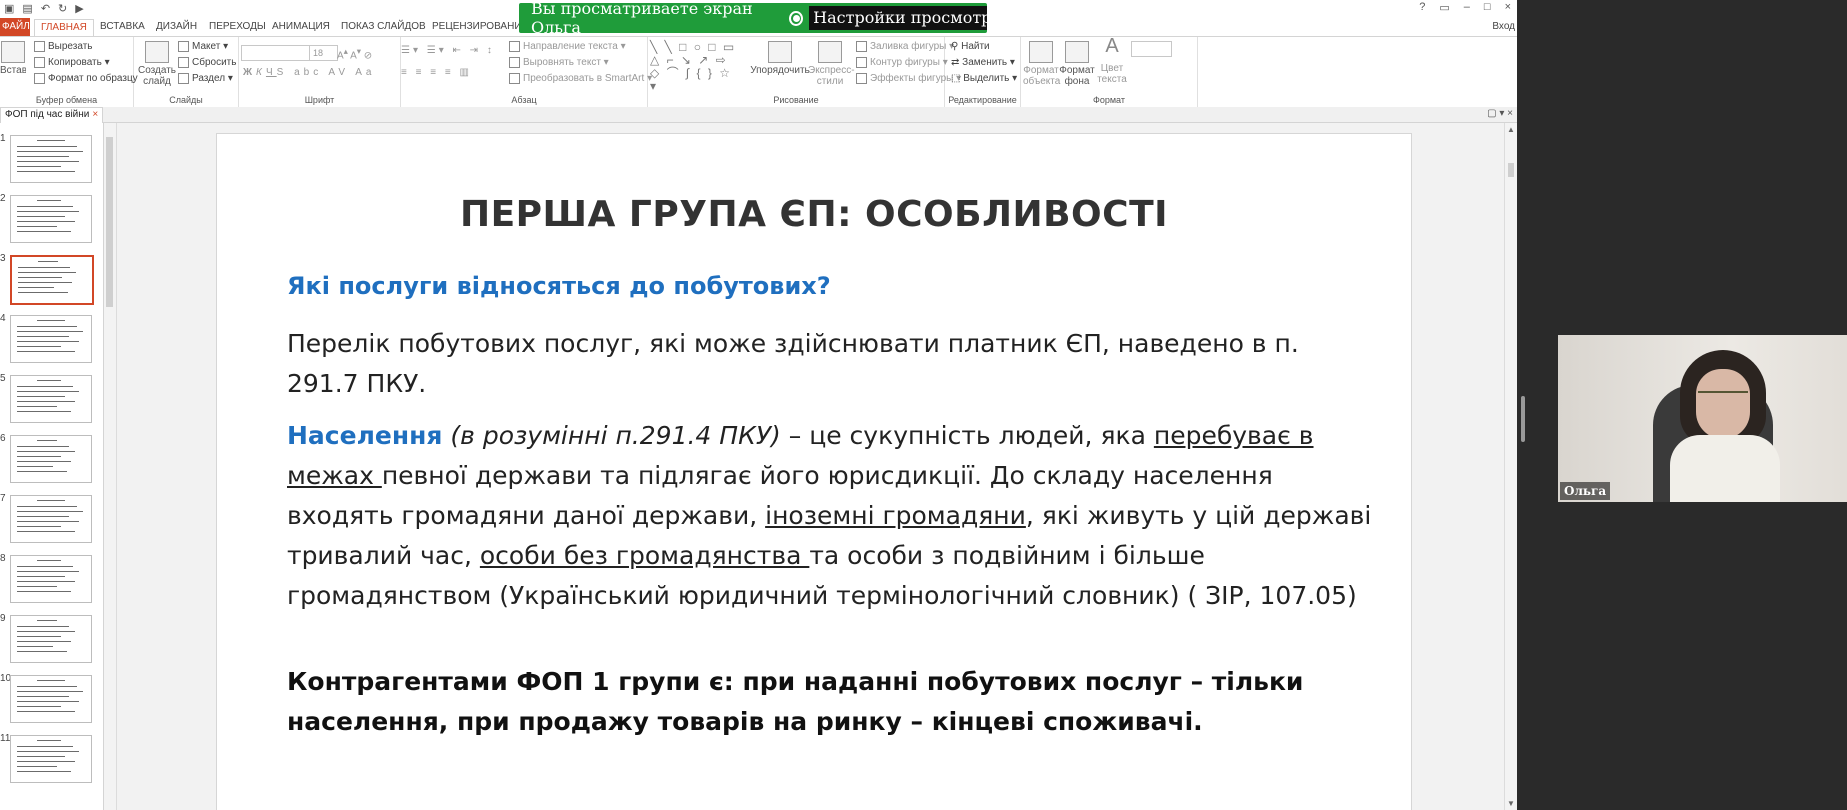  I want to click on slide-scrollbar: ▲ ▼, so click(1510, 466).